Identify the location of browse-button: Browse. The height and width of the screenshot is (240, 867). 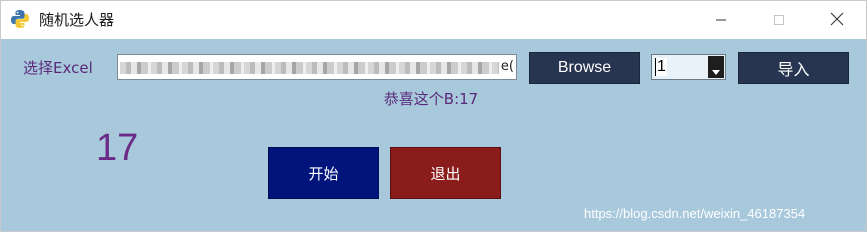
(584, 68).